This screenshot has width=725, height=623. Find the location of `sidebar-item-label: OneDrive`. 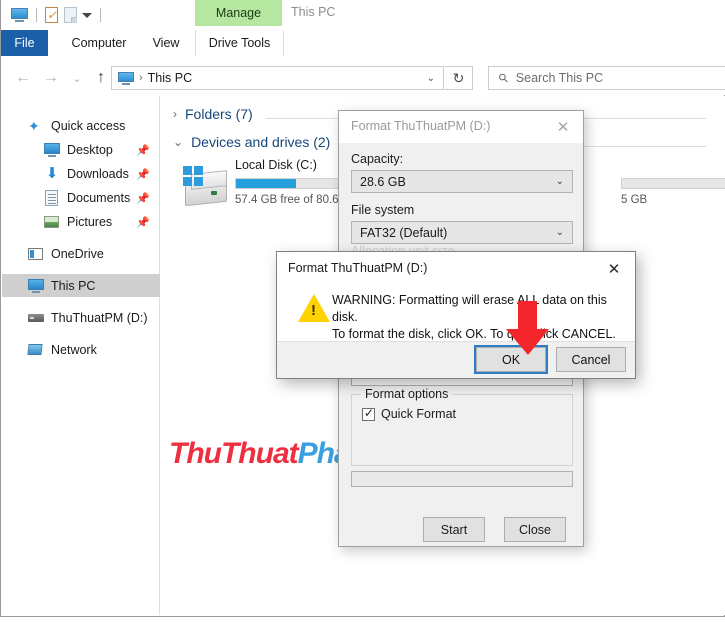

sidebar-item-label: OneDrive is located at coordinates (77, 253).